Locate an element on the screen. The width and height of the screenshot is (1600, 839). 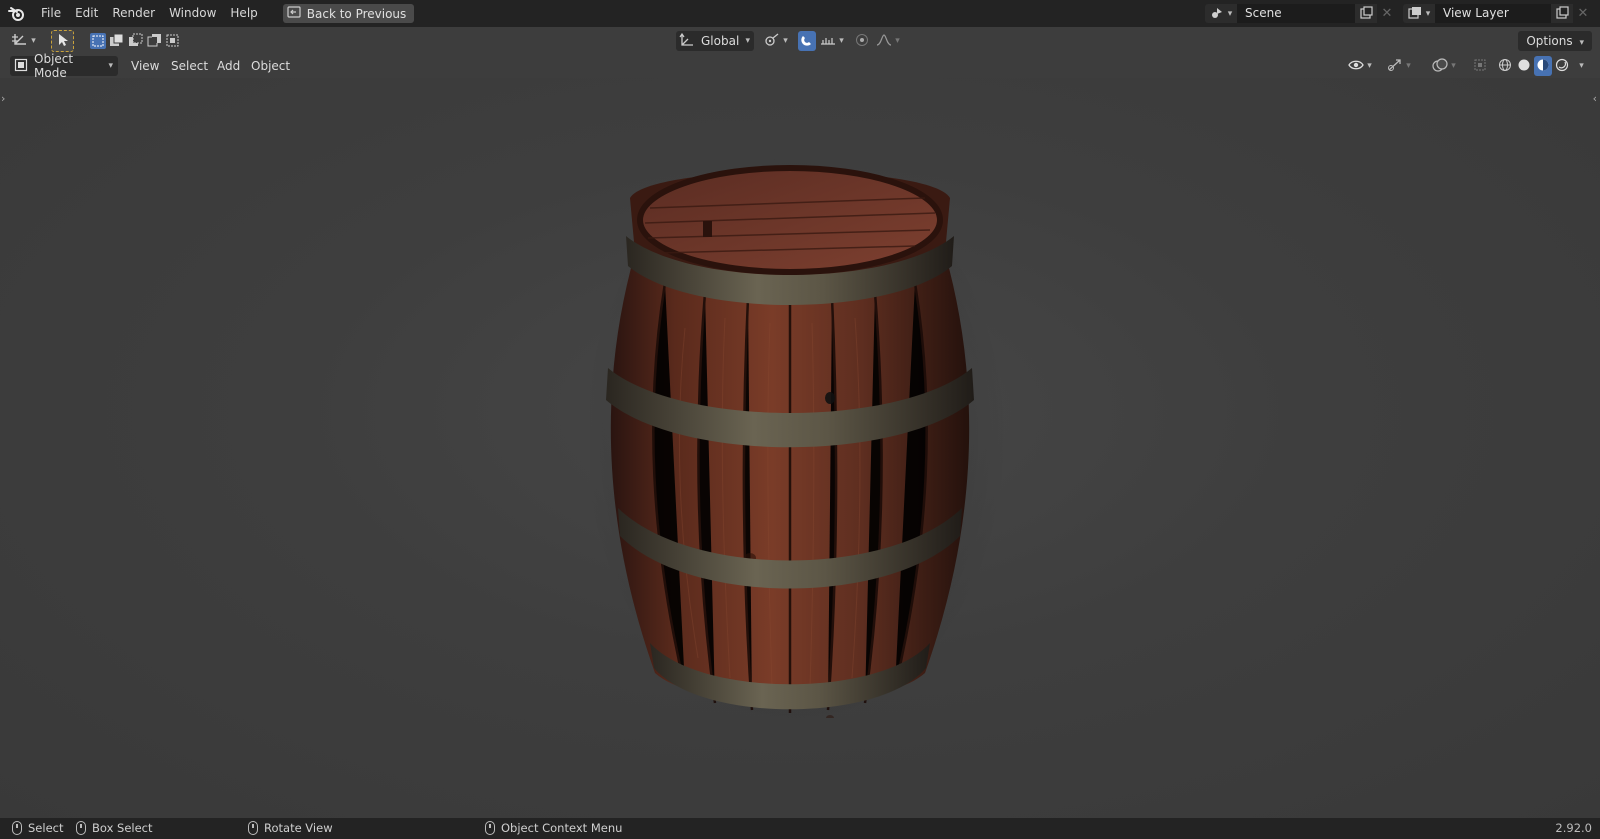
transform-orientation-dropdown: Global ▾ is located at coordinates (715, 41).